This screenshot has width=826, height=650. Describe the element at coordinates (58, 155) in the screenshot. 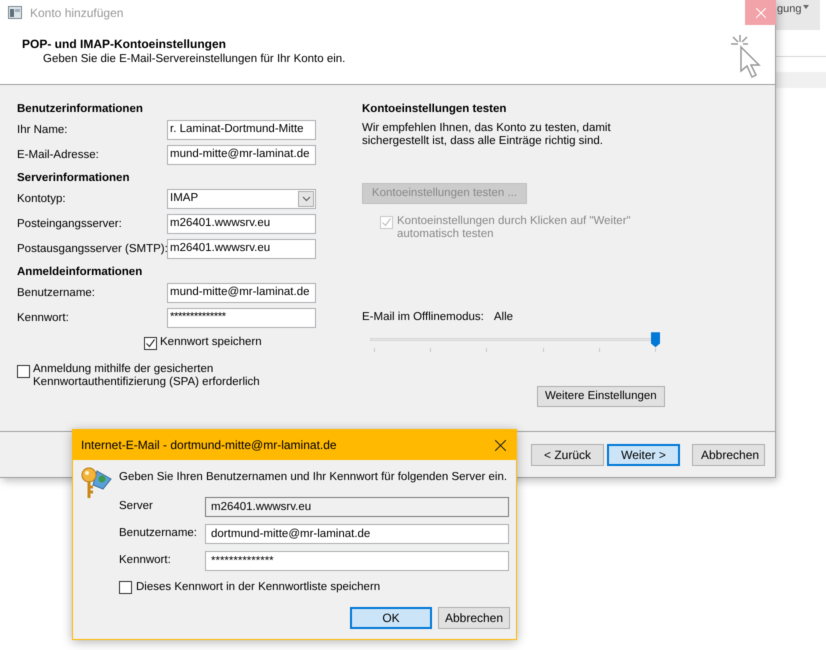

I see `field-label: E-Mail-Adresse:` at that location.